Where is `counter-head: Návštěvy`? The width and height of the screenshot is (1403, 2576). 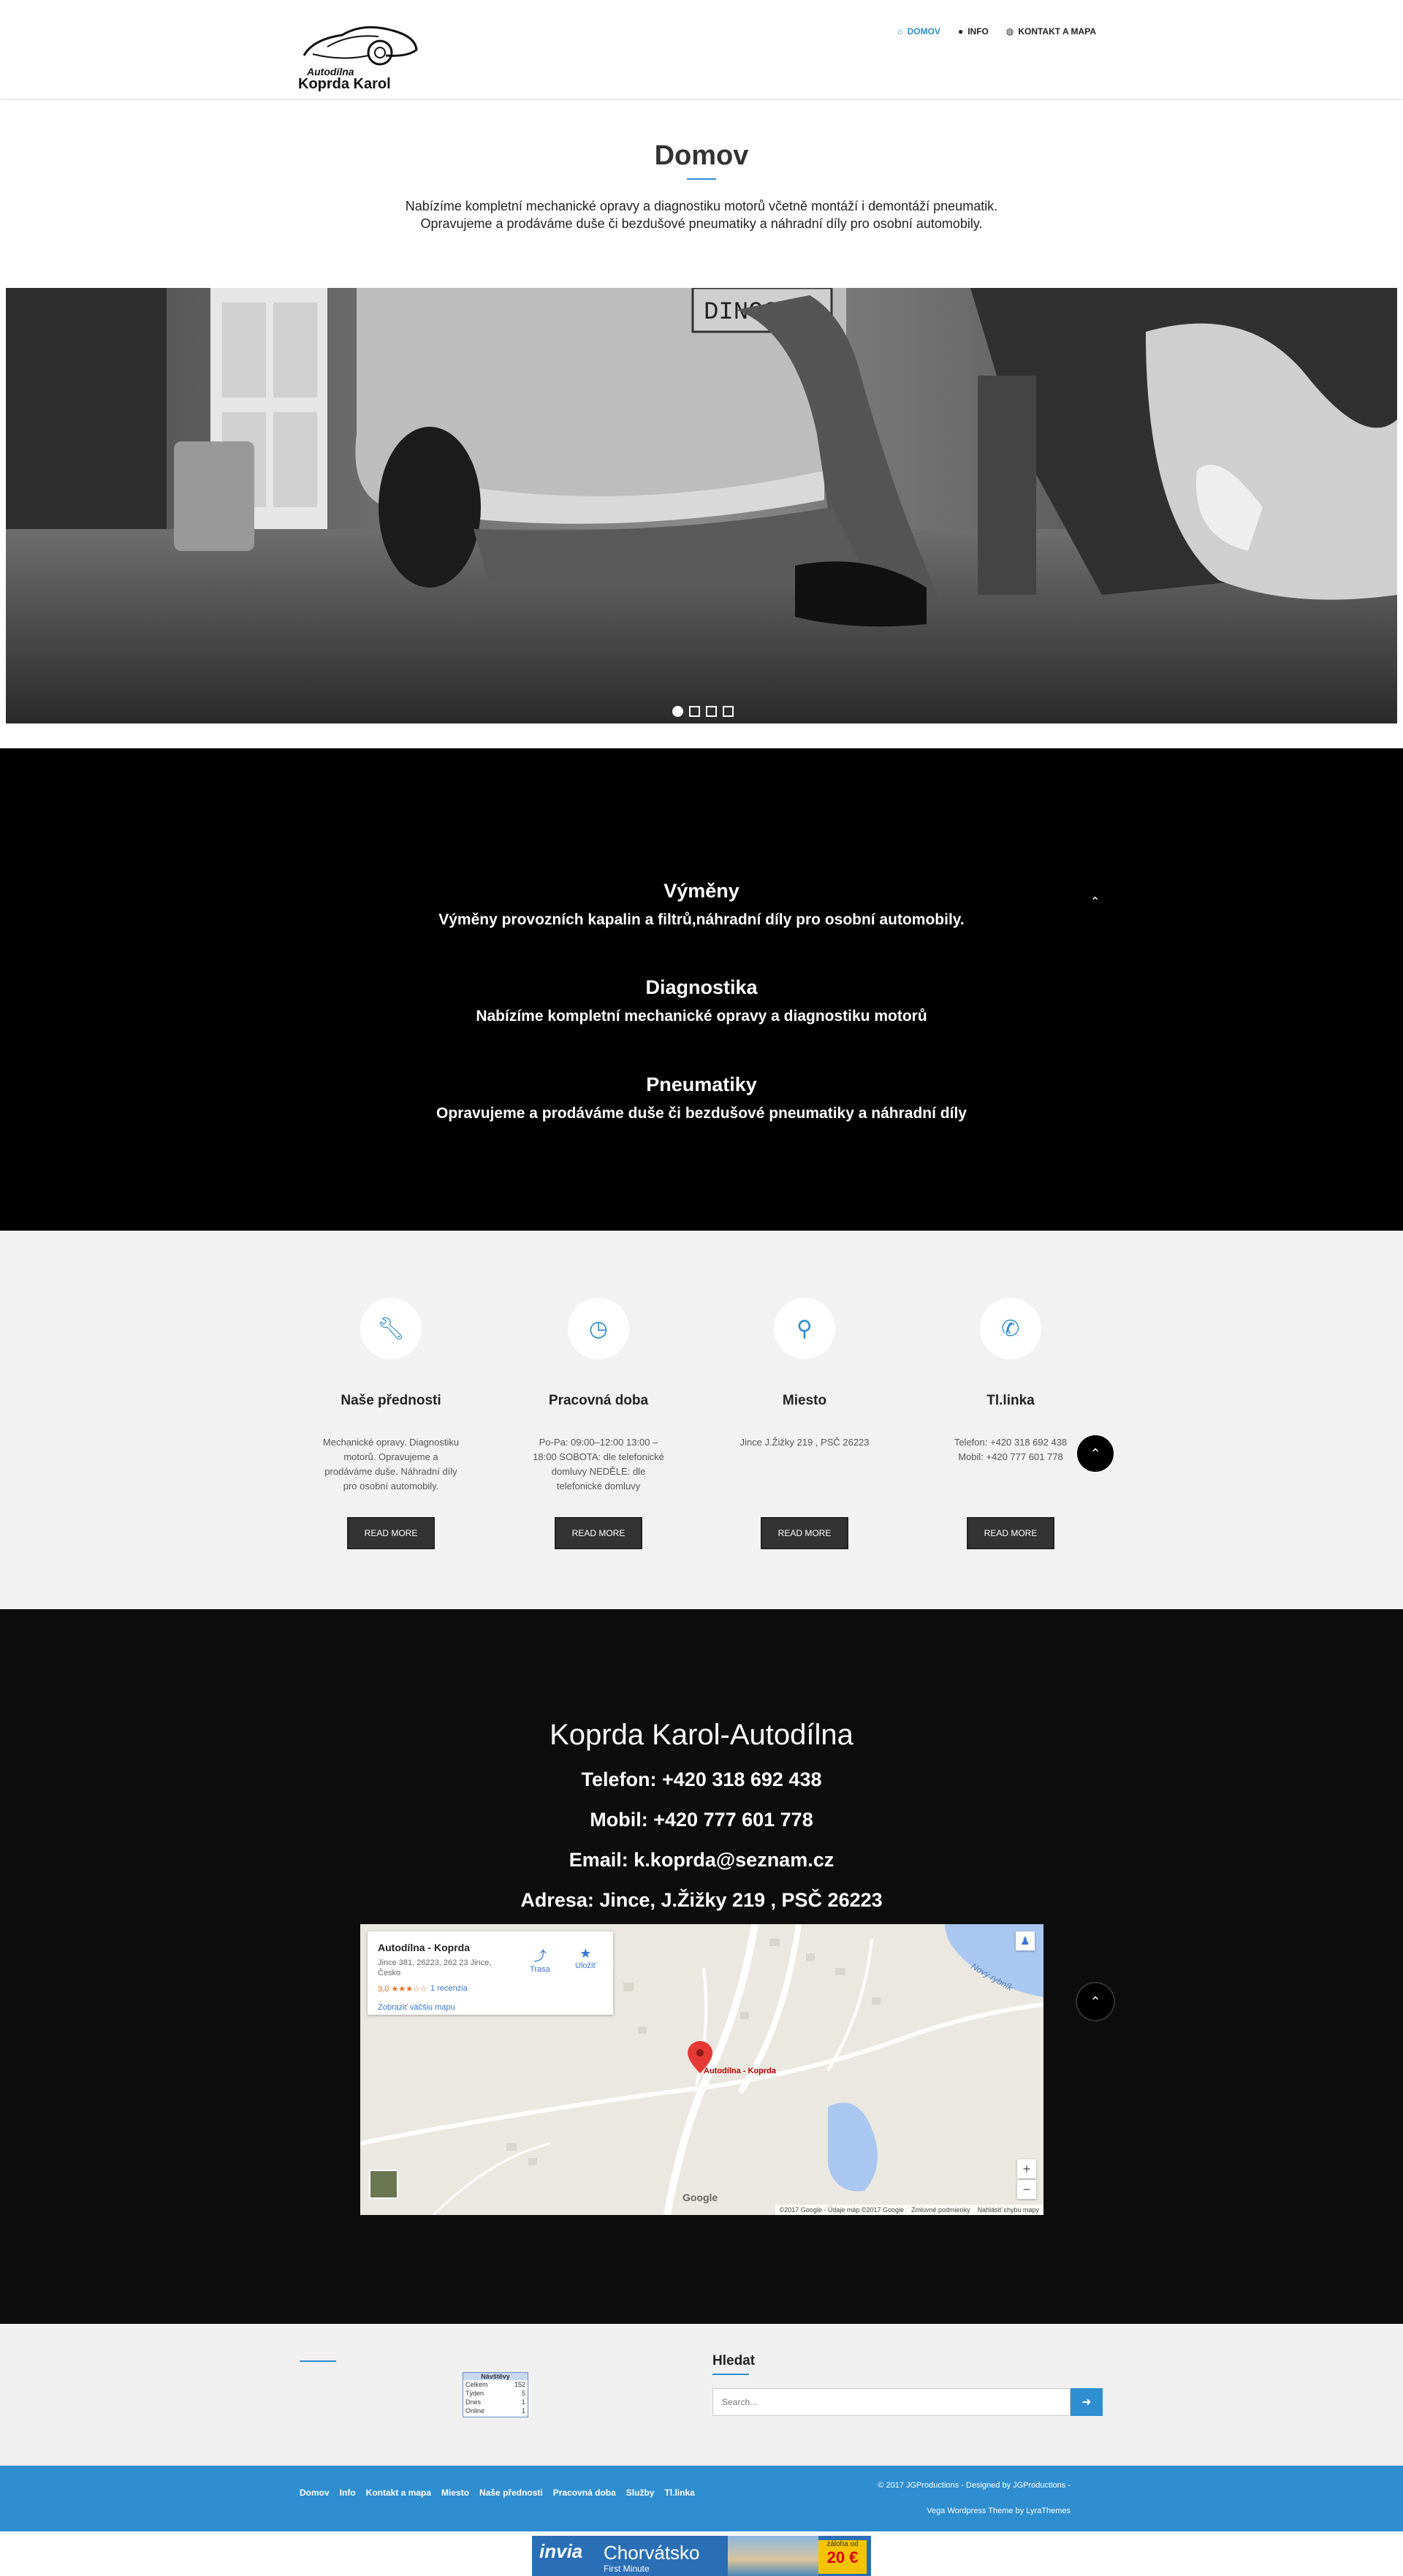 counter-head: Návštěvy is located at coordinates (496, 2376).